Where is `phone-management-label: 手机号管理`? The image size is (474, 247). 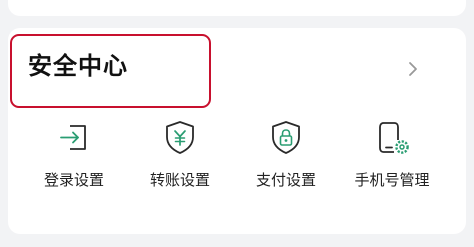 phone-management-label: 手机号管理 is located at coordinates (392, 180).